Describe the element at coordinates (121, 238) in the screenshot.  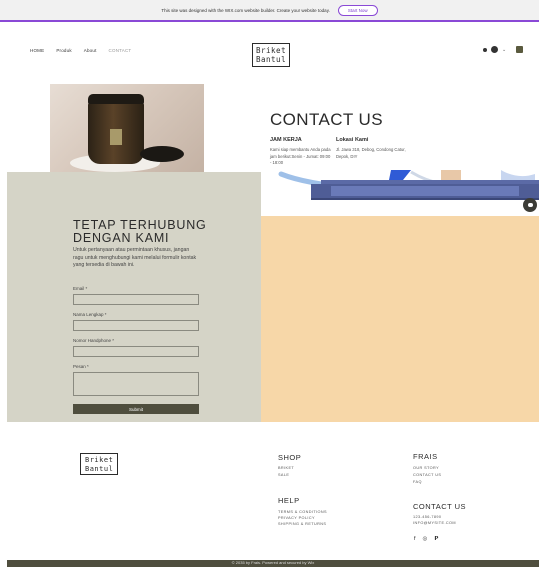
I see `form-title-line-2: DENGAN KAMI` at that location.